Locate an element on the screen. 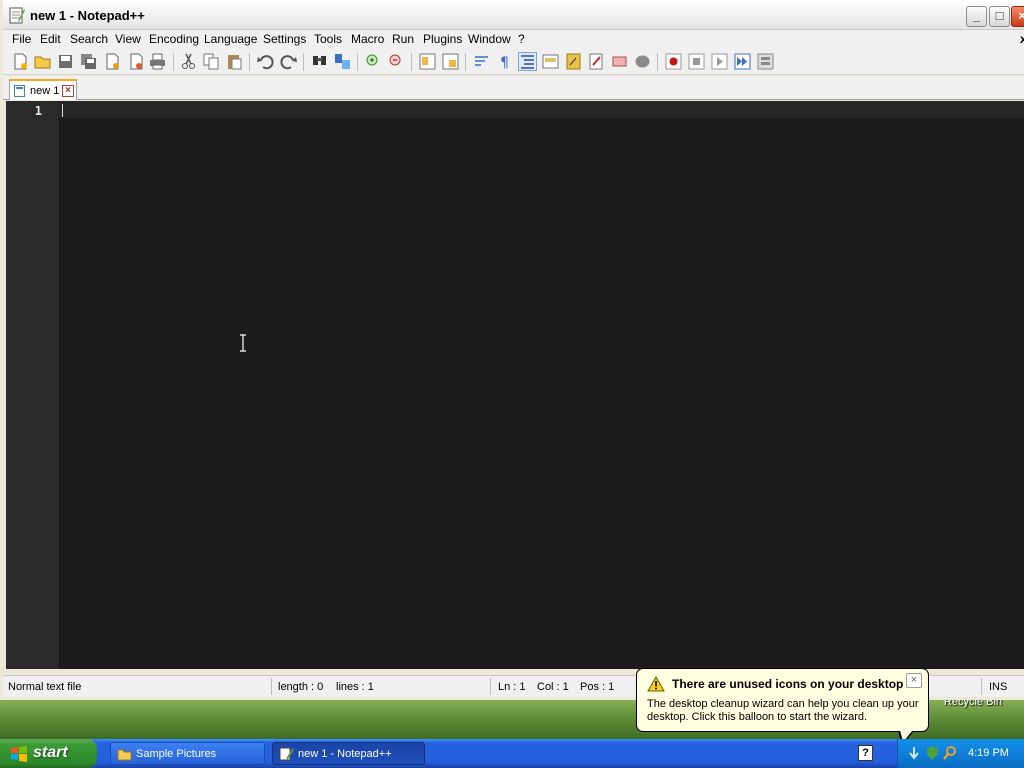 This screenshot has height=768, width=1024. sync-horizontal-icon is located at coordinates (450, 61).